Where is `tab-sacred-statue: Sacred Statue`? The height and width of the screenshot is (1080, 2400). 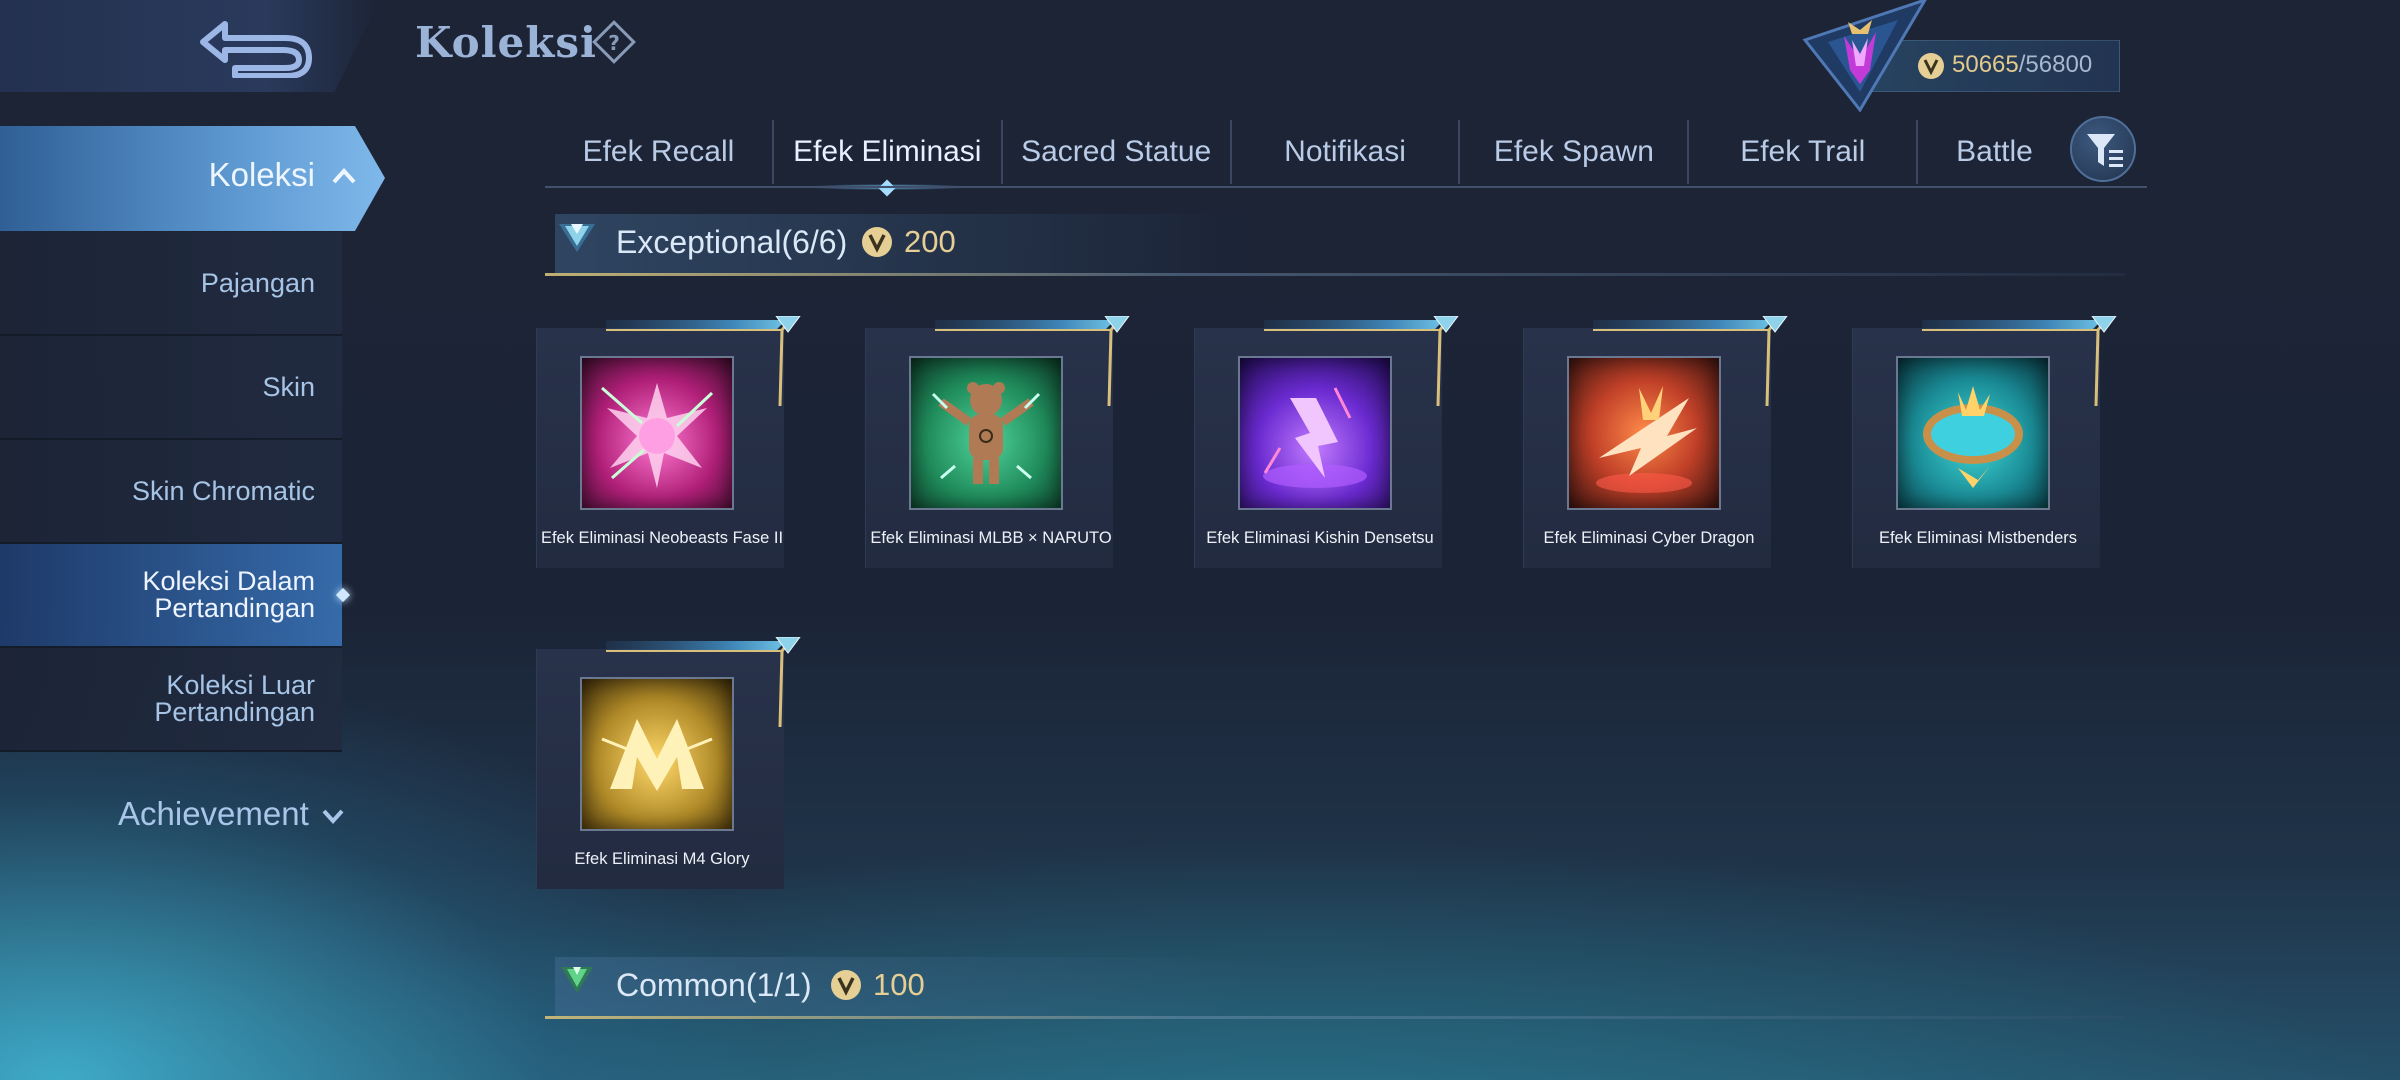 tab-sacred-statue: Sacred Statue is located at coordinates (1117, 152).